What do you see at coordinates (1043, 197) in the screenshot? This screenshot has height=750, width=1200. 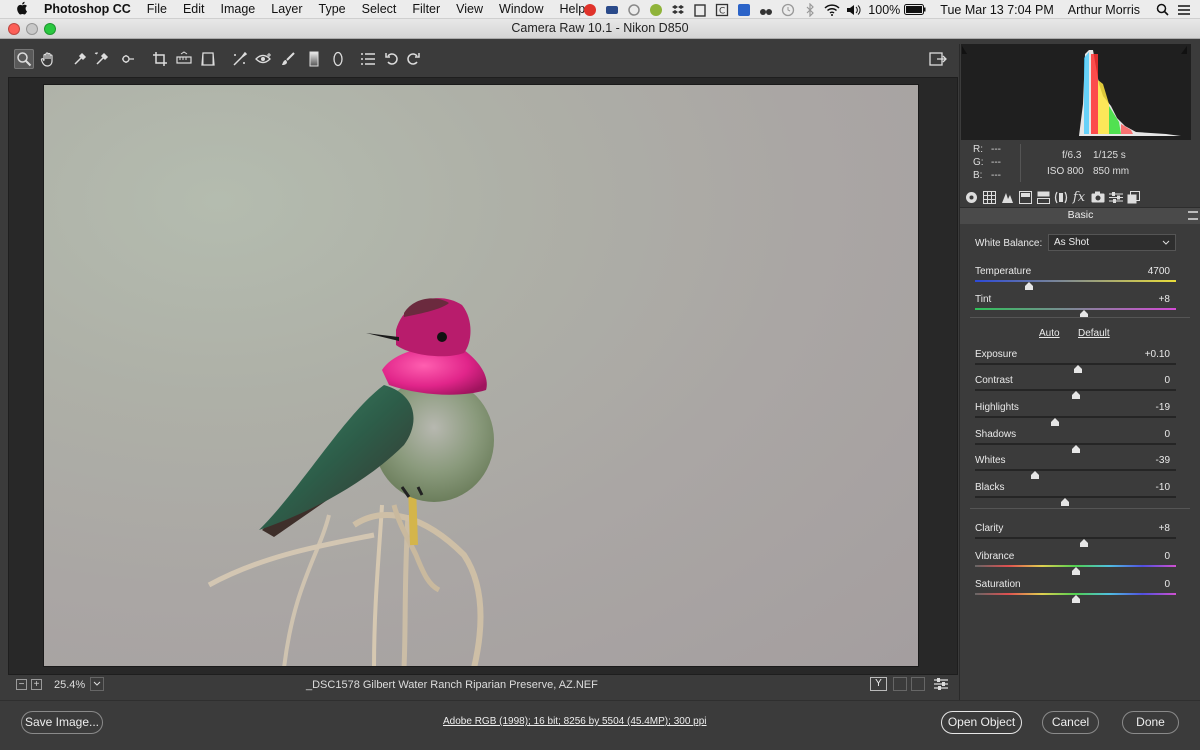 I see `tab-split-toning-icon` at bounding box center [1043, 197].